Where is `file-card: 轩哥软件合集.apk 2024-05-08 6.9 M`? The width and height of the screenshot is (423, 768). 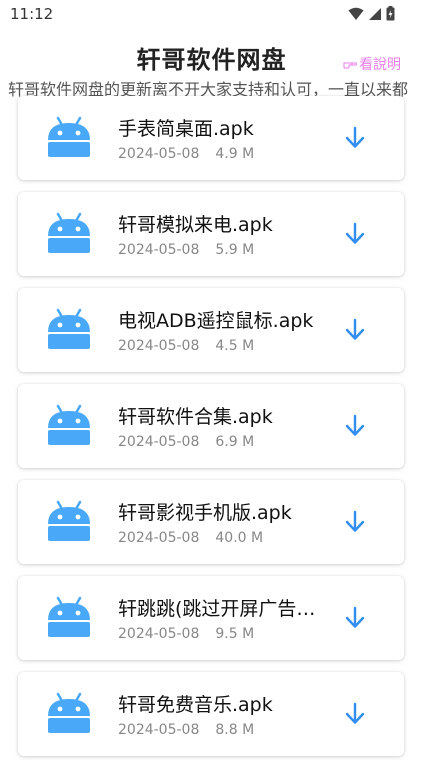
file-card: 轩哥软件合集.apk 2024-05-08 6.9 M is located at coordinates (211, 426).